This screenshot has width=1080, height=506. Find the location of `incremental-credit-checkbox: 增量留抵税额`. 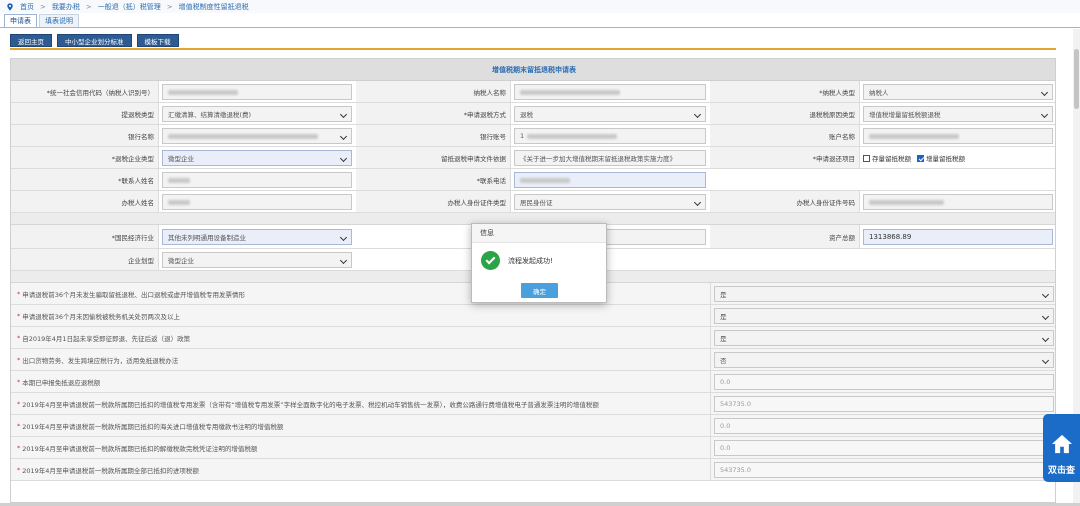

incremental-credit-checkbox: 增量留抵税额 is located at coordinates (941, 158).